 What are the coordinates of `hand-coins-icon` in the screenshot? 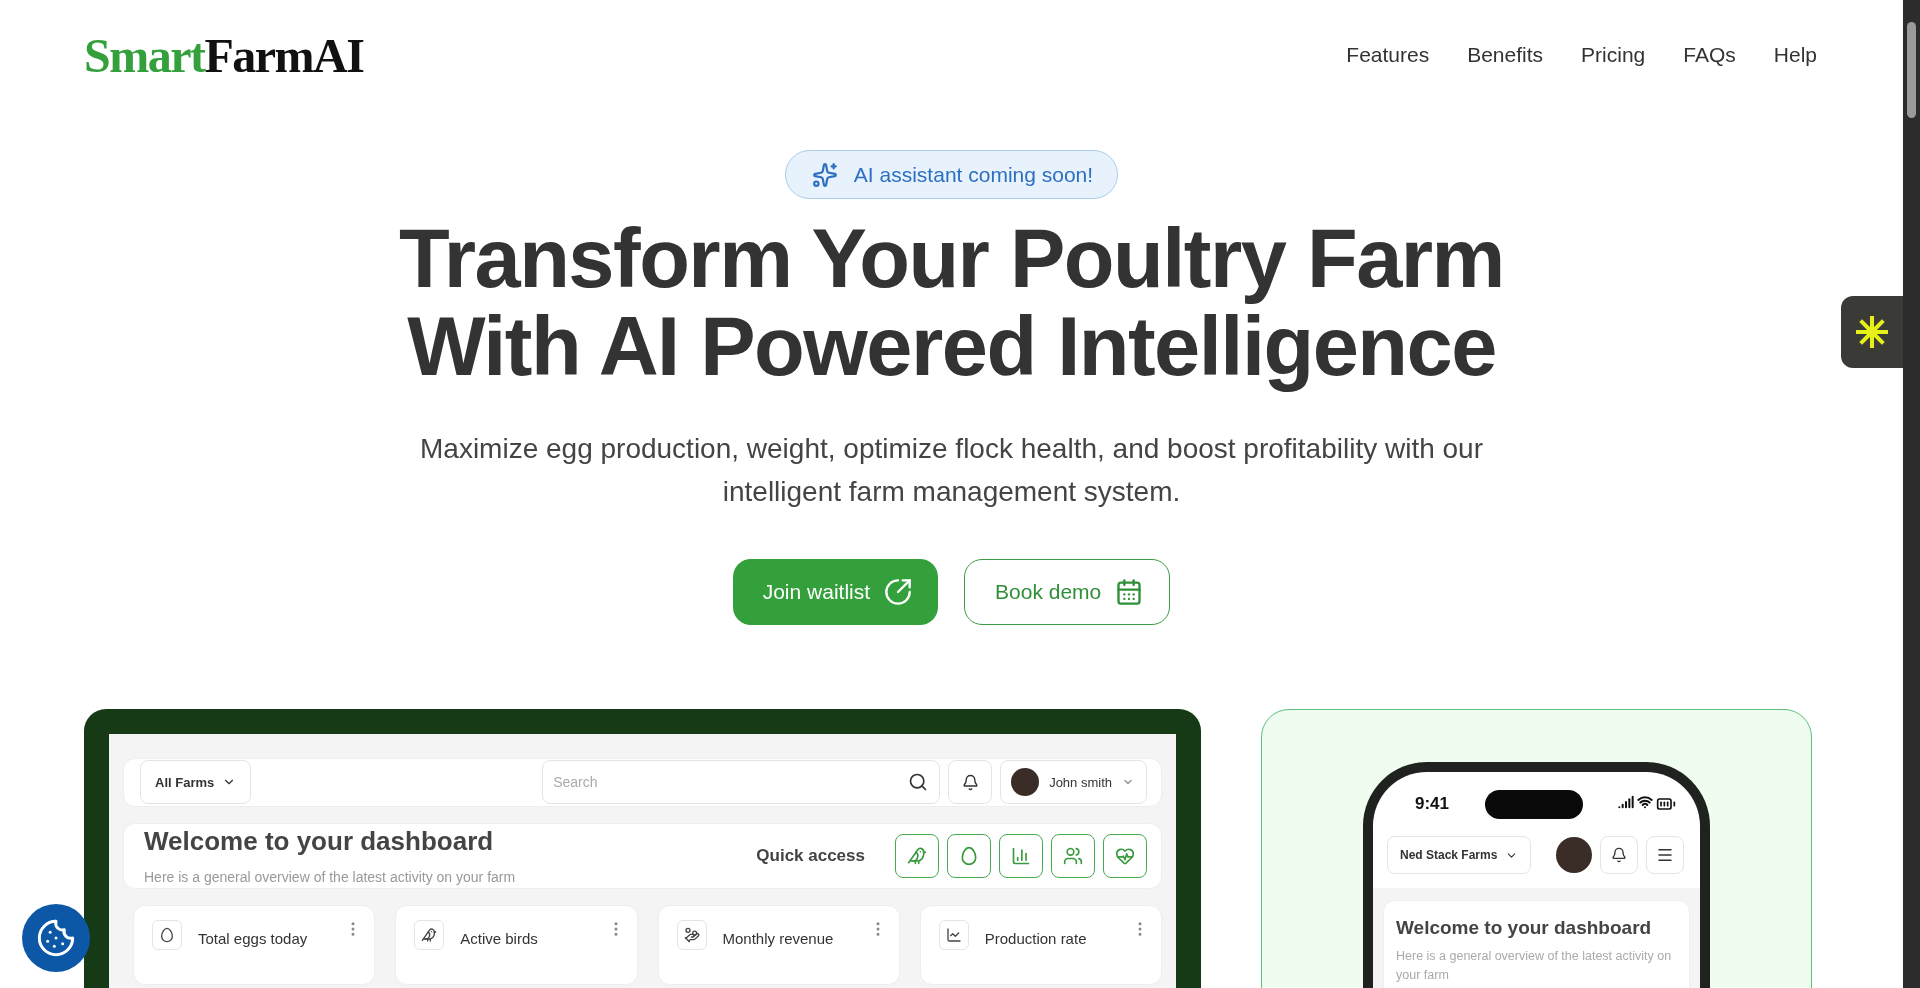 It's located at (691, 935).